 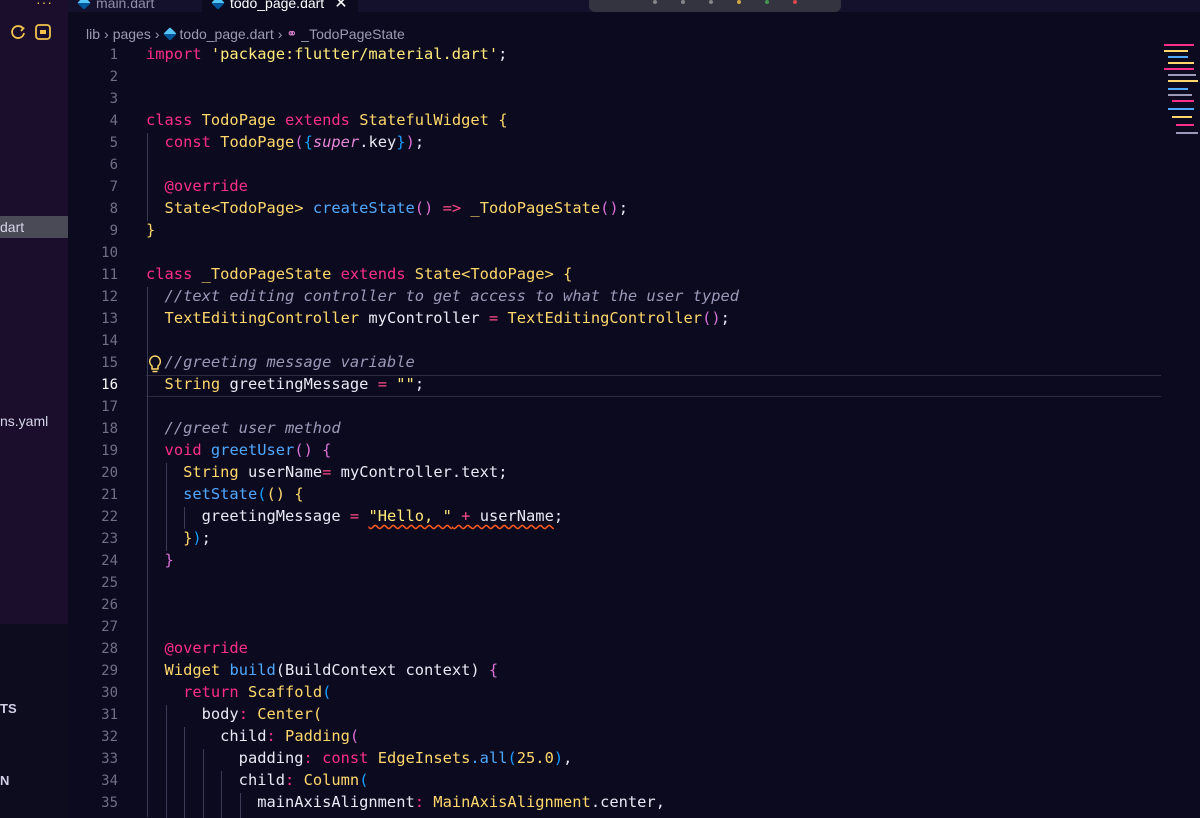 I want to click on code-line-30: return Scaffold(, so click(x=257, y=692).